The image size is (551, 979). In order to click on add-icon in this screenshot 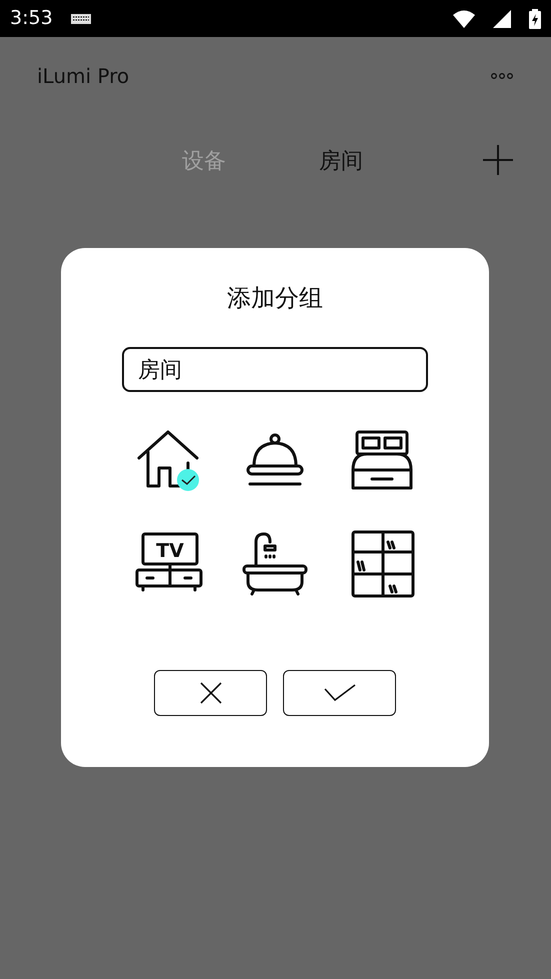, I will do `click(498, 160)`.